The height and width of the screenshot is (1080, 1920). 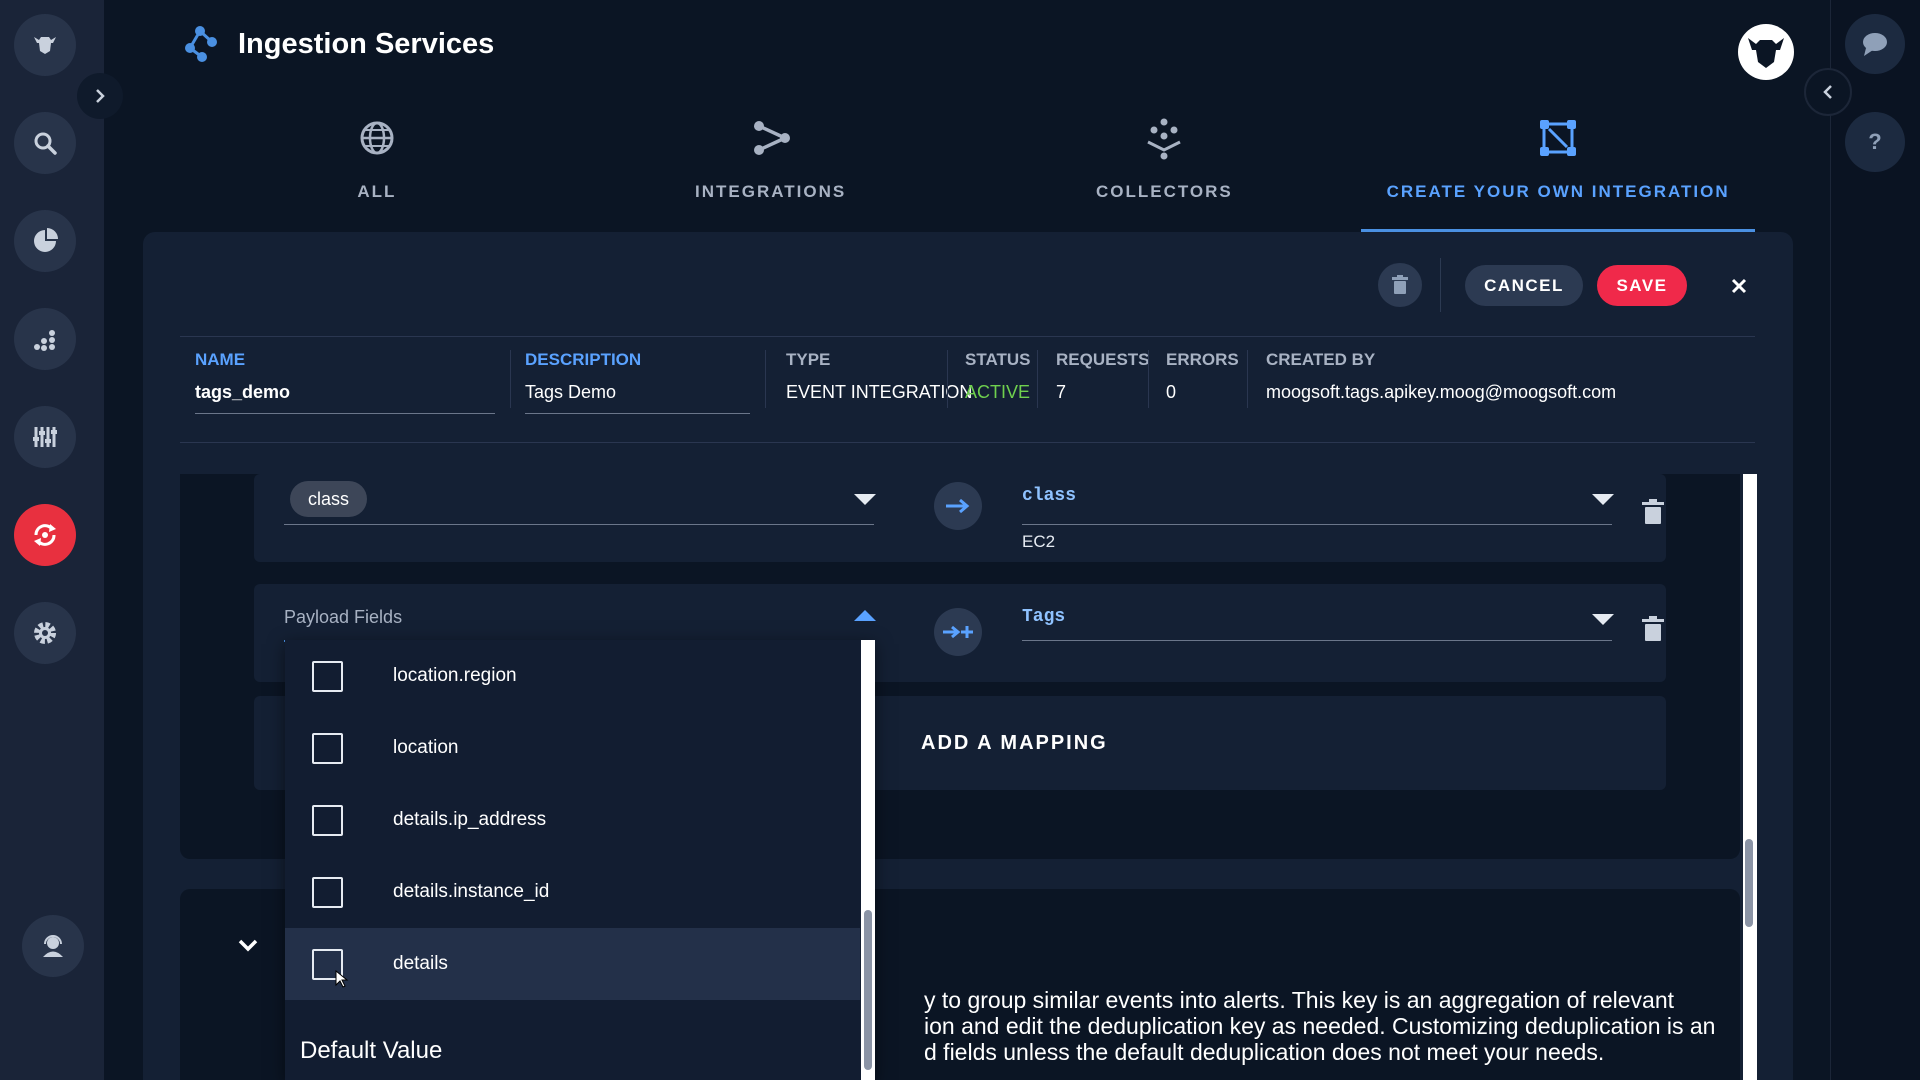 I want to click on delete-integration-button, so click(x=1400, y=285).